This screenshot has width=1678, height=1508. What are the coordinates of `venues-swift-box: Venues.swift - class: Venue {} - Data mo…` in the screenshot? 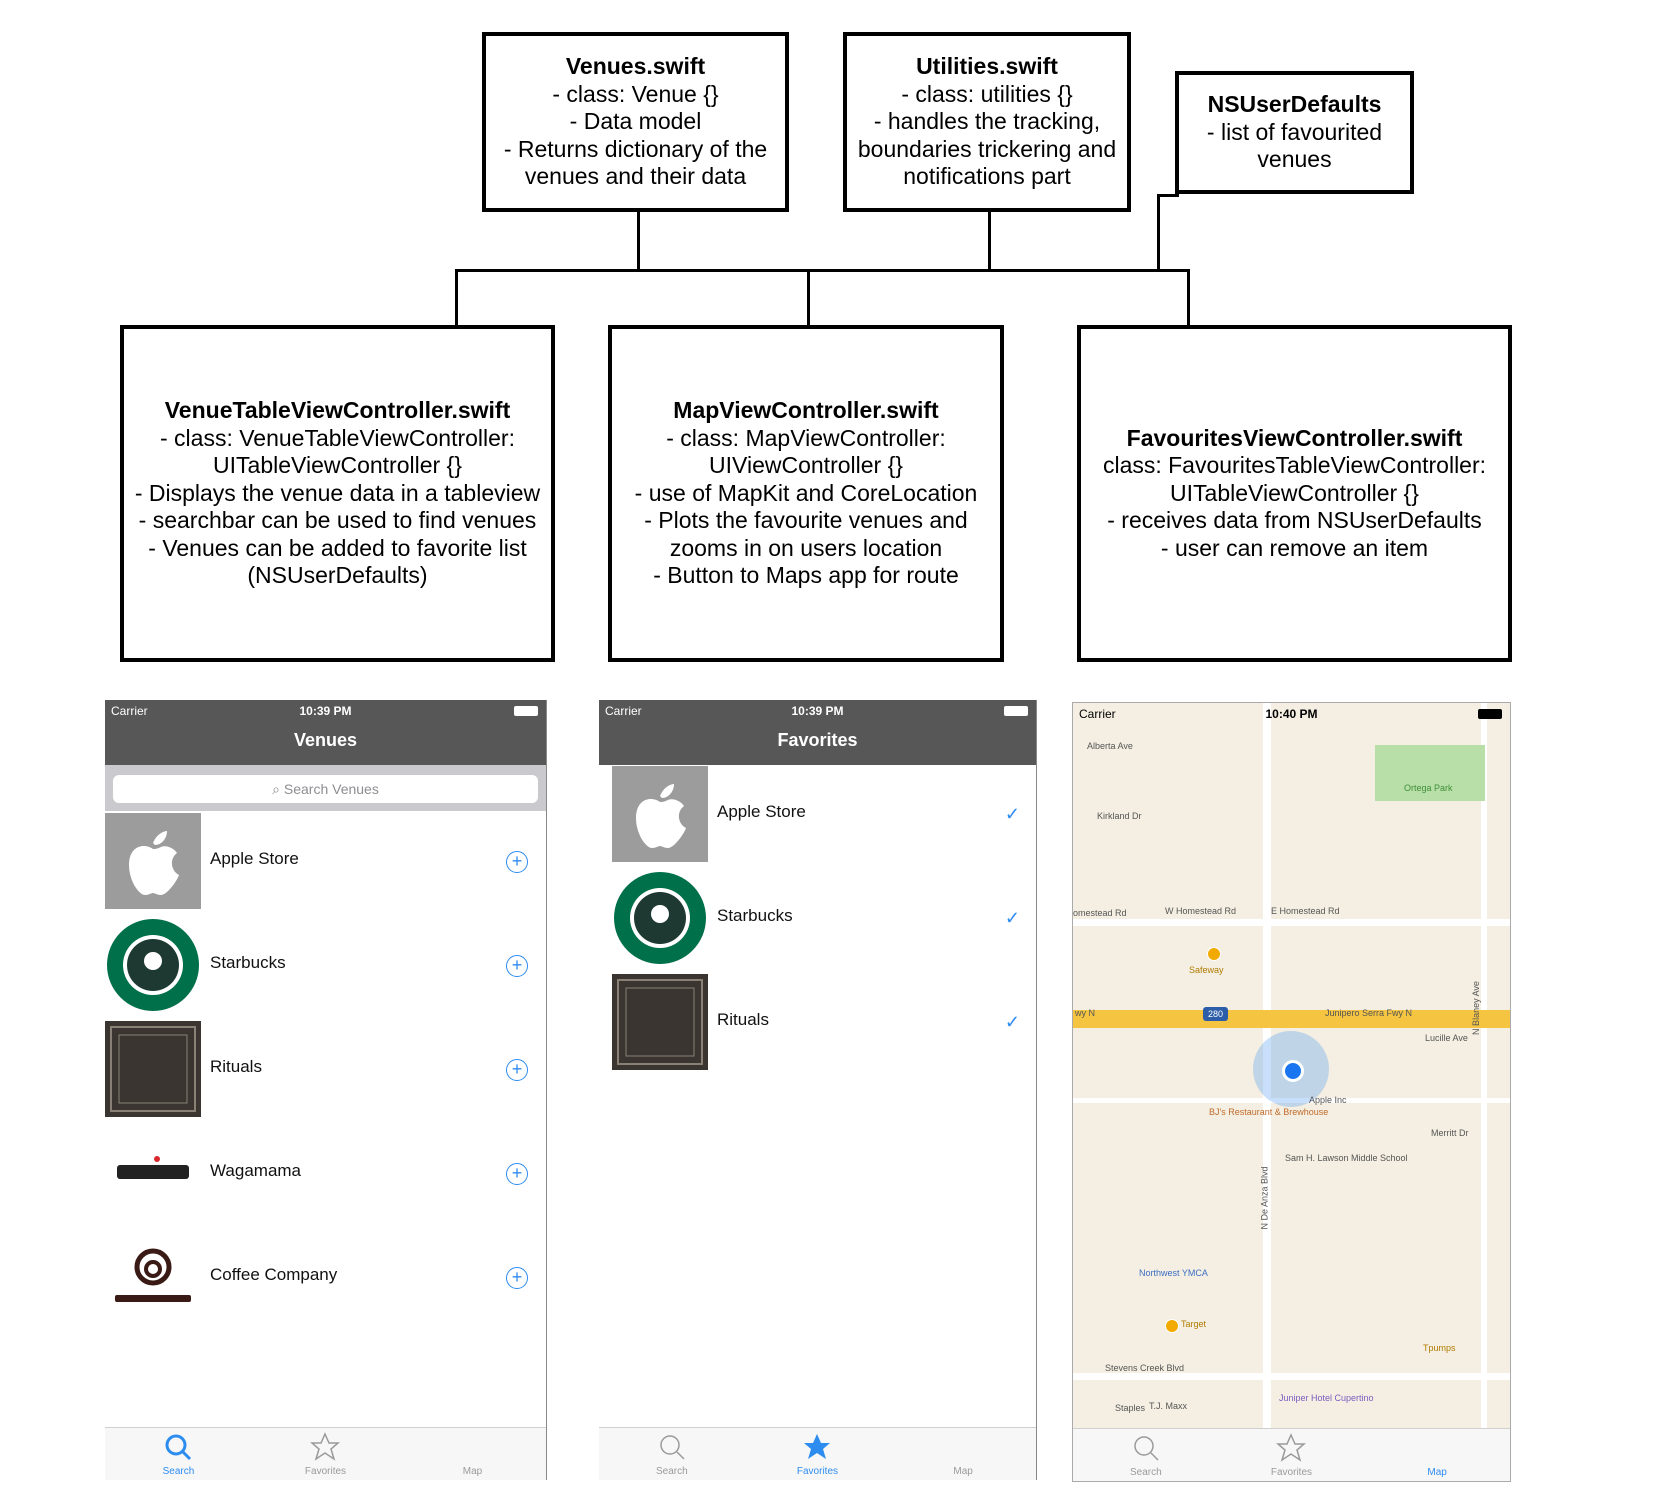 It's located at (635, 122).